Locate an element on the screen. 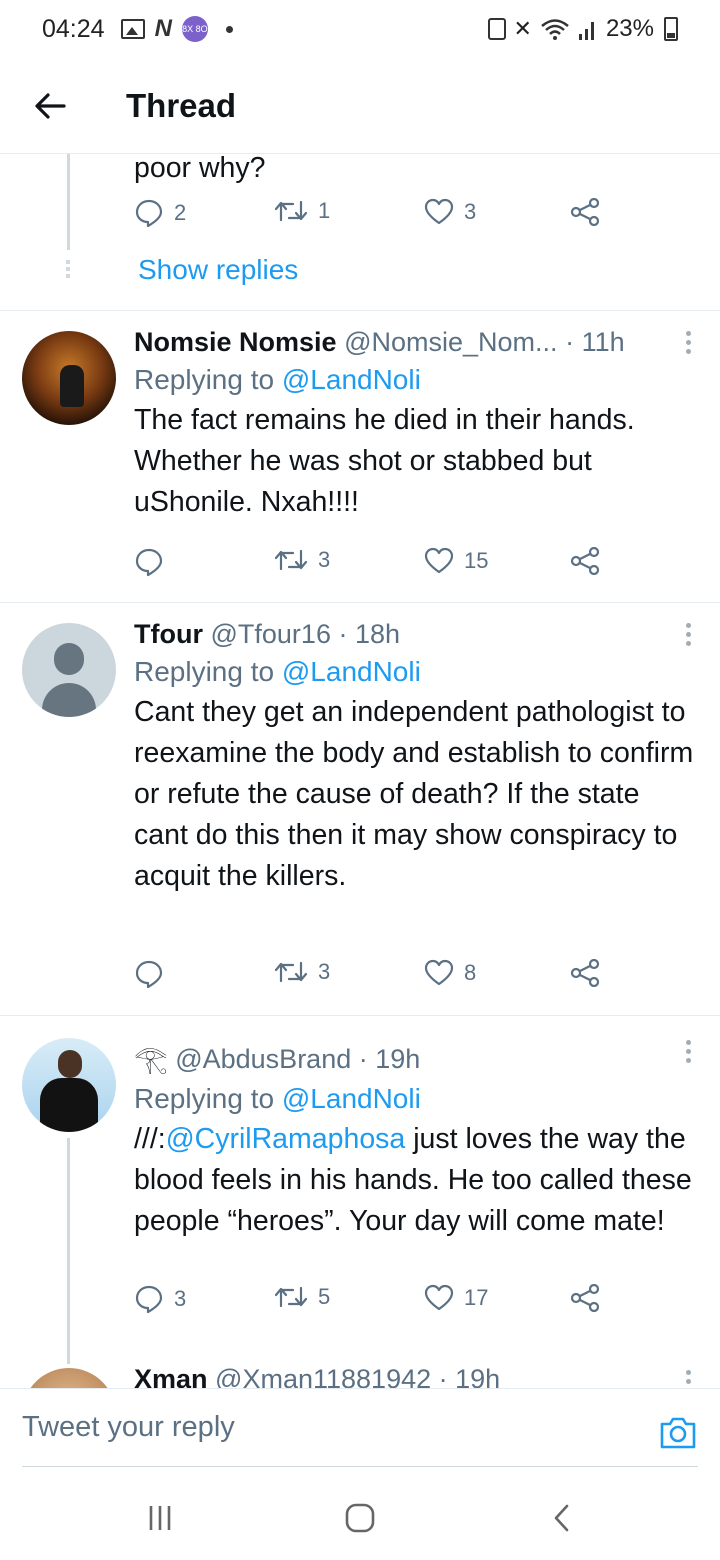 The height and width of the screenshot is (1560, 720). home-button is located at coordinates (360, 1518).